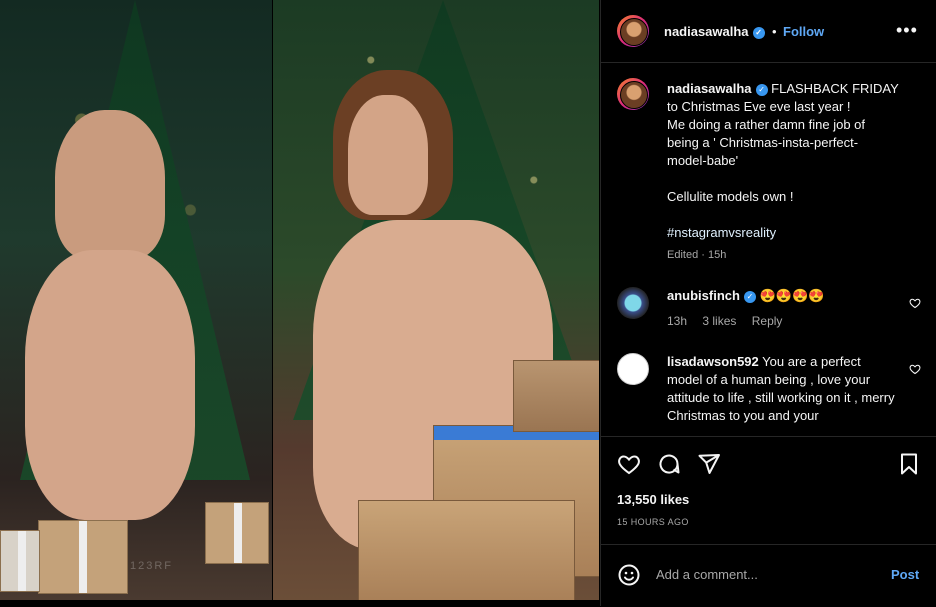 This screenshot has width=936, height=607. What do you see at coordinates (767, 321) in the screenshot?
I see `reply-button: Reply` at bounding box center [767, 321].